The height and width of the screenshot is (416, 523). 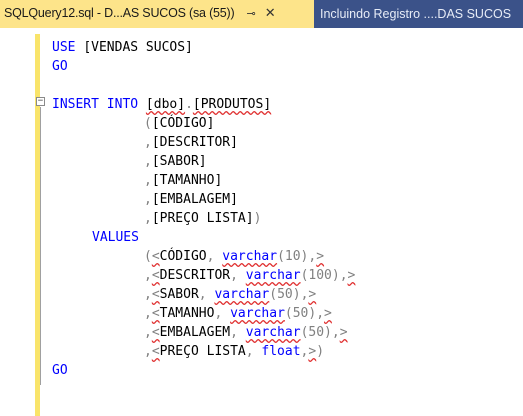 I want to click on code-line: (<CÓDIGO, varchar(10),>, so click(x=234, y=256).